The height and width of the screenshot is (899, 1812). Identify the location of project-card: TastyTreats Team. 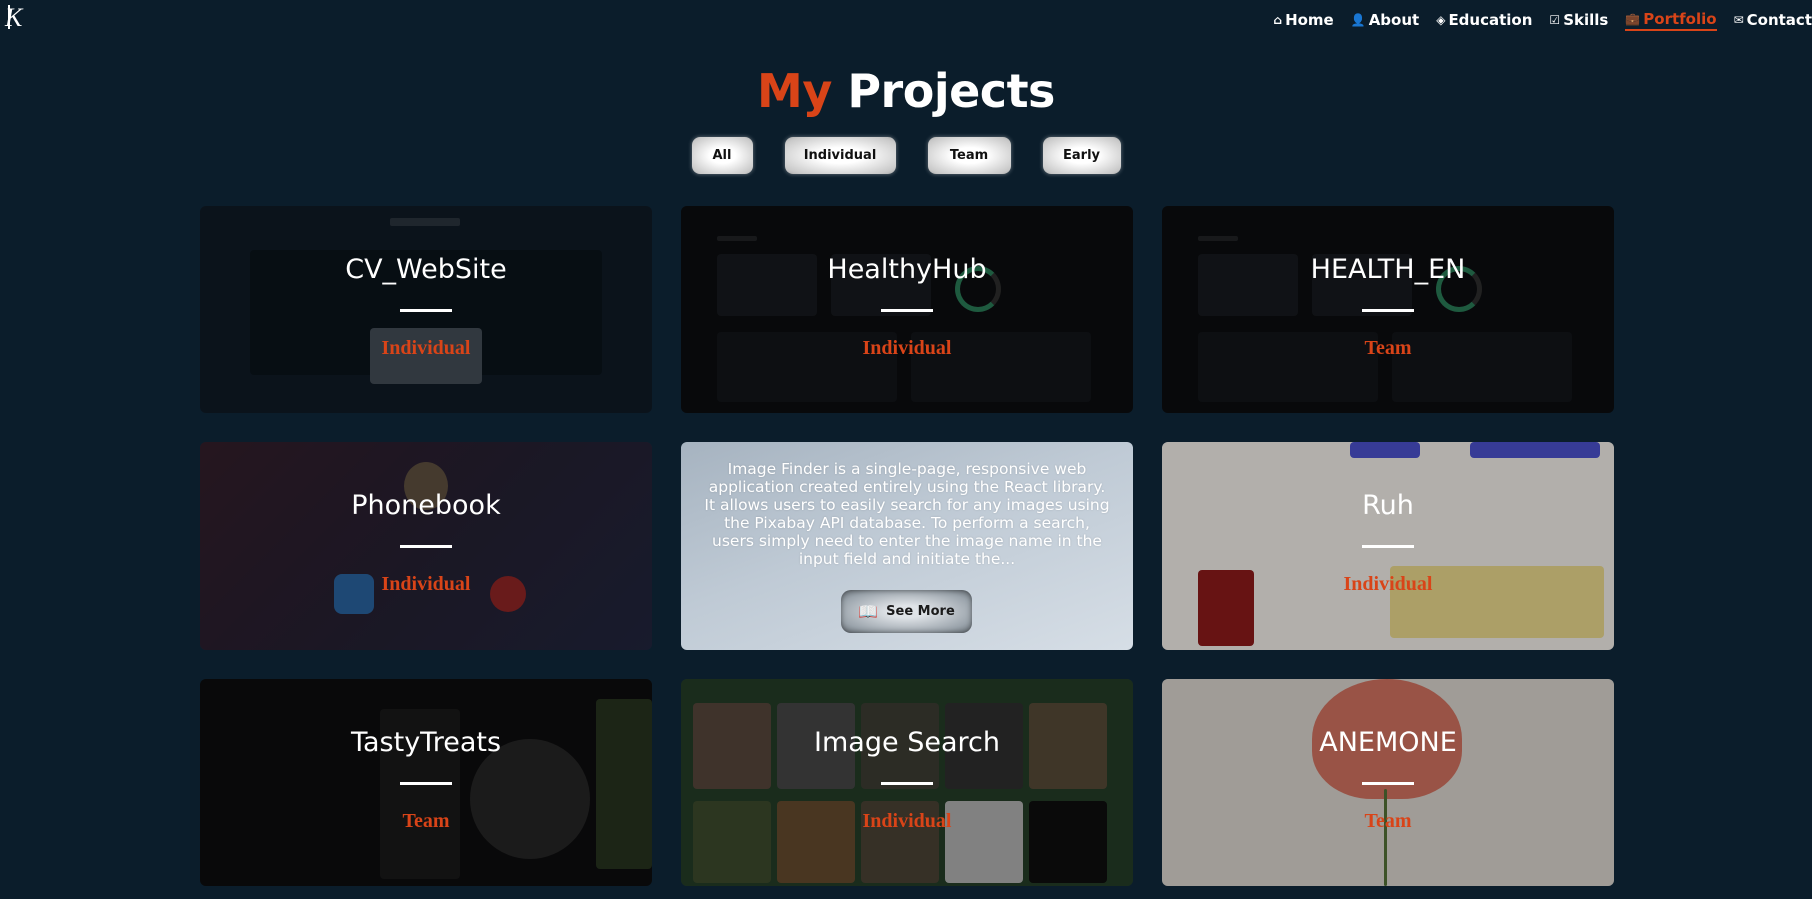
(426, 782).